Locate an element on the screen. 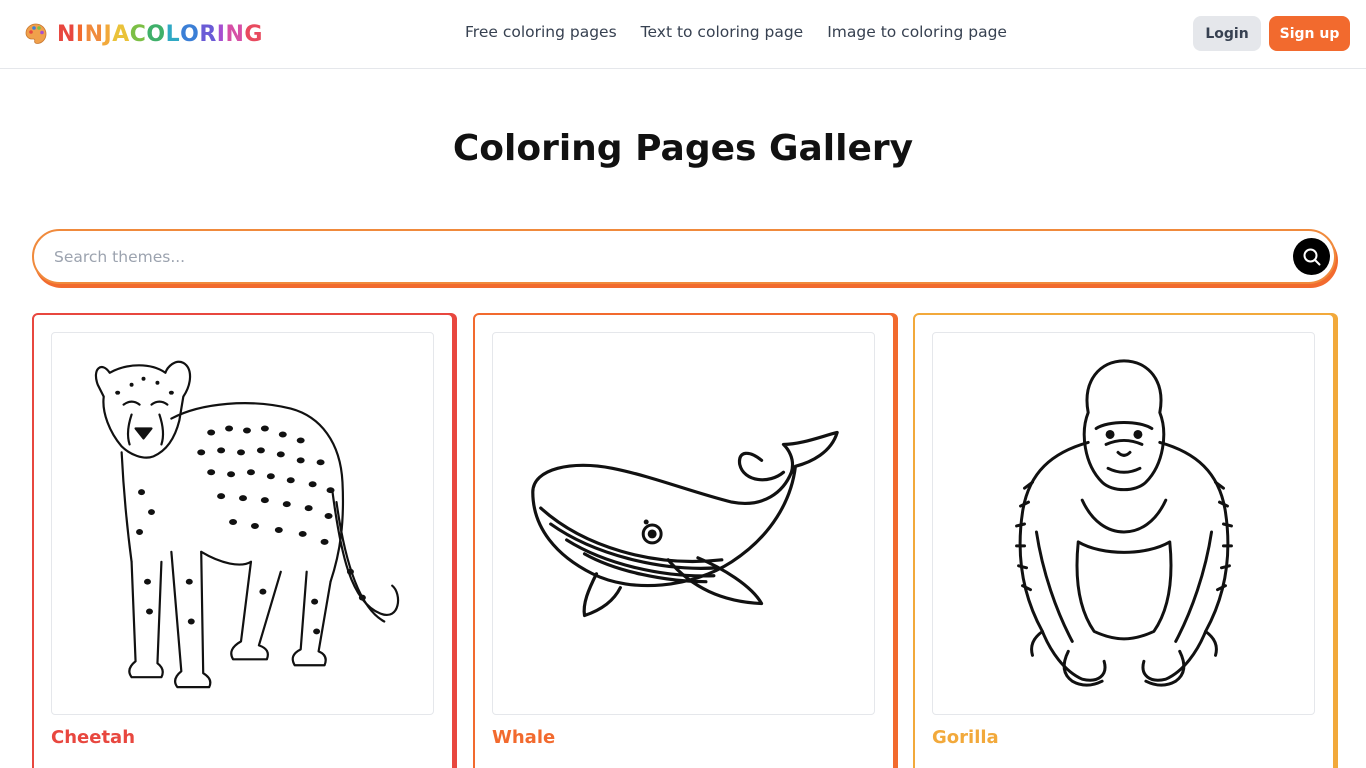  search-button is located at coordinates (1311, 256).